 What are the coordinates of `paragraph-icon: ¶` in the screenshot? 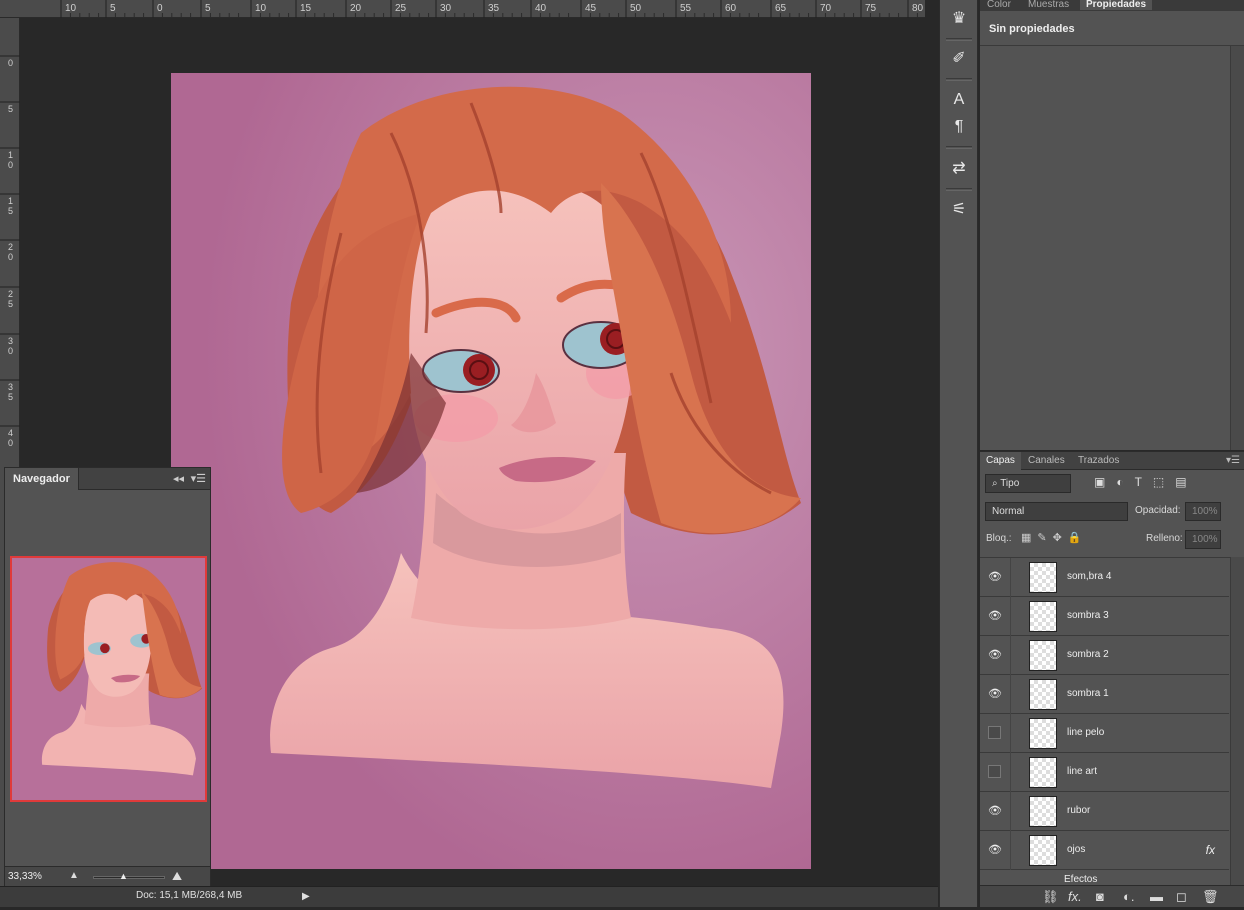 It's located at (959, 127).